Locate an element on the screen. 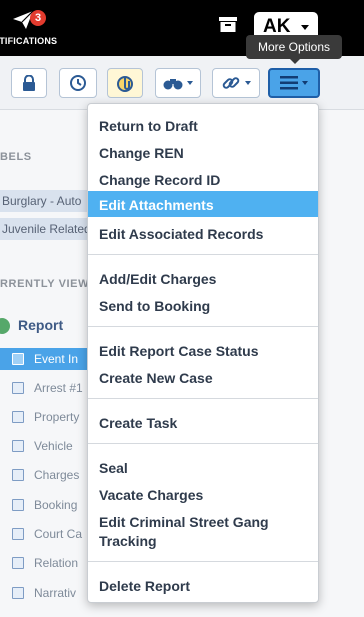 The image size is (364, 617). menu-item-seal: Seal is located at coordinates (203, 469).